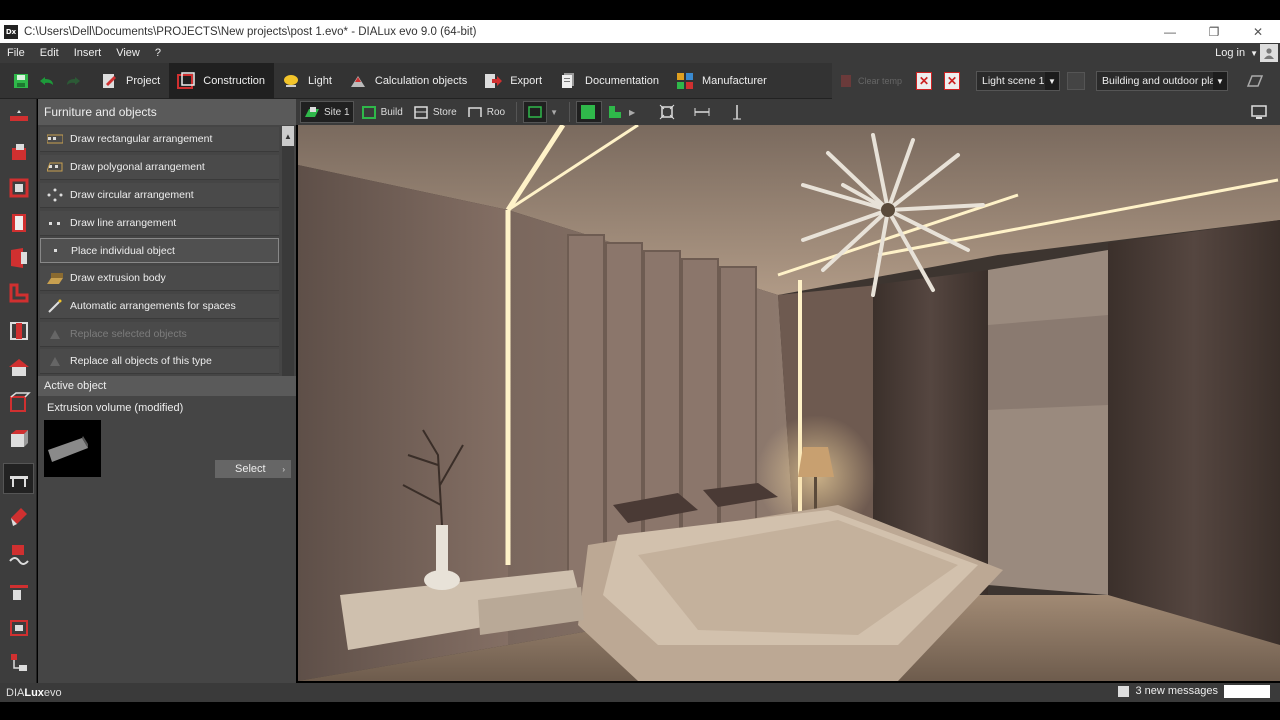 This screenshot has height=720, width=1280. I want to click on storey-icon, so click(421, 112).